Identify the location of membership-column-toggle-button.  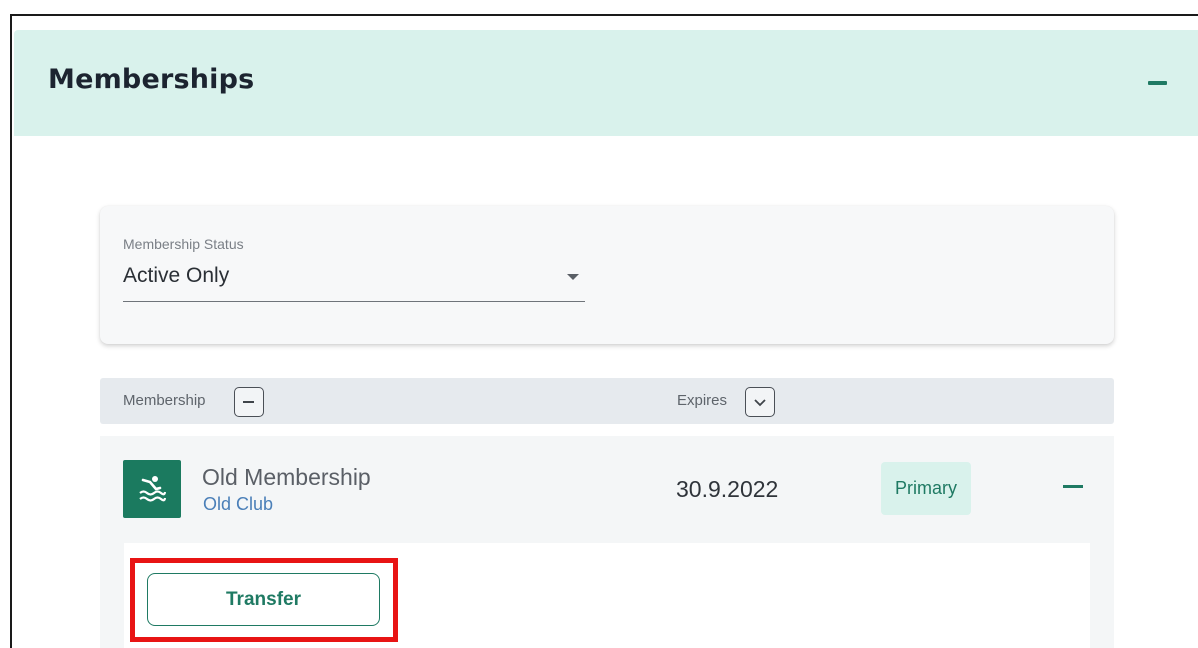
(249, 402).